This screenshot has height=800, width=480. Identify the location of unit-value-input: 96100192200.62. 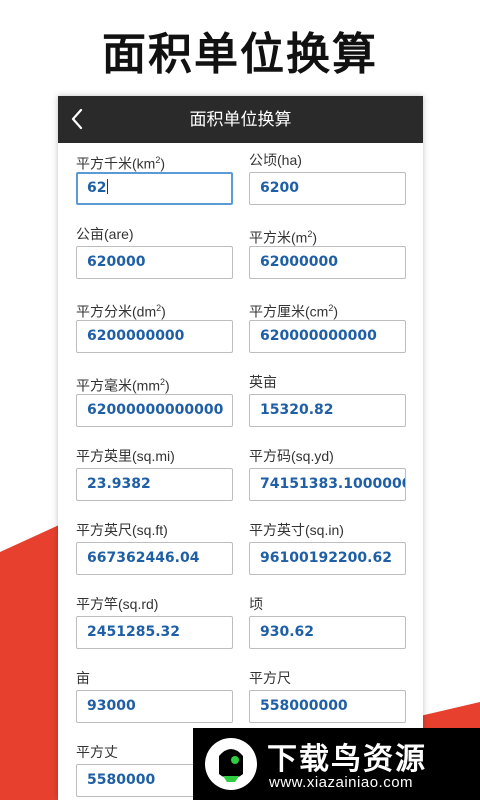
(327, 558).